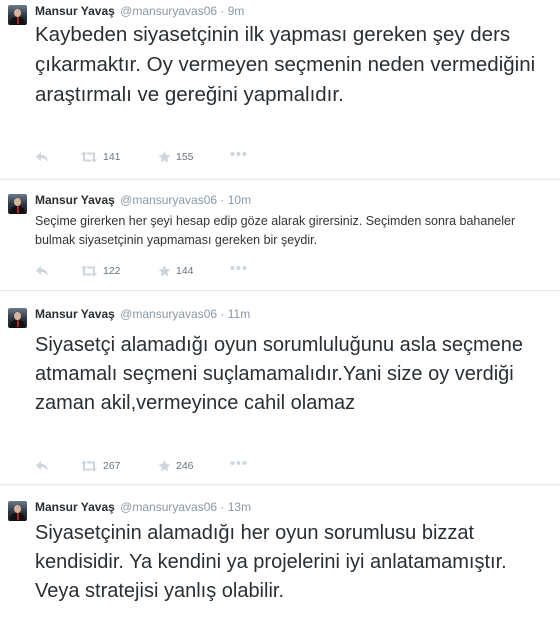  What do you see at coordinates (100, 466) in the screenshot?
I see `retweet-button: 267` at bounding box center [100, 466].